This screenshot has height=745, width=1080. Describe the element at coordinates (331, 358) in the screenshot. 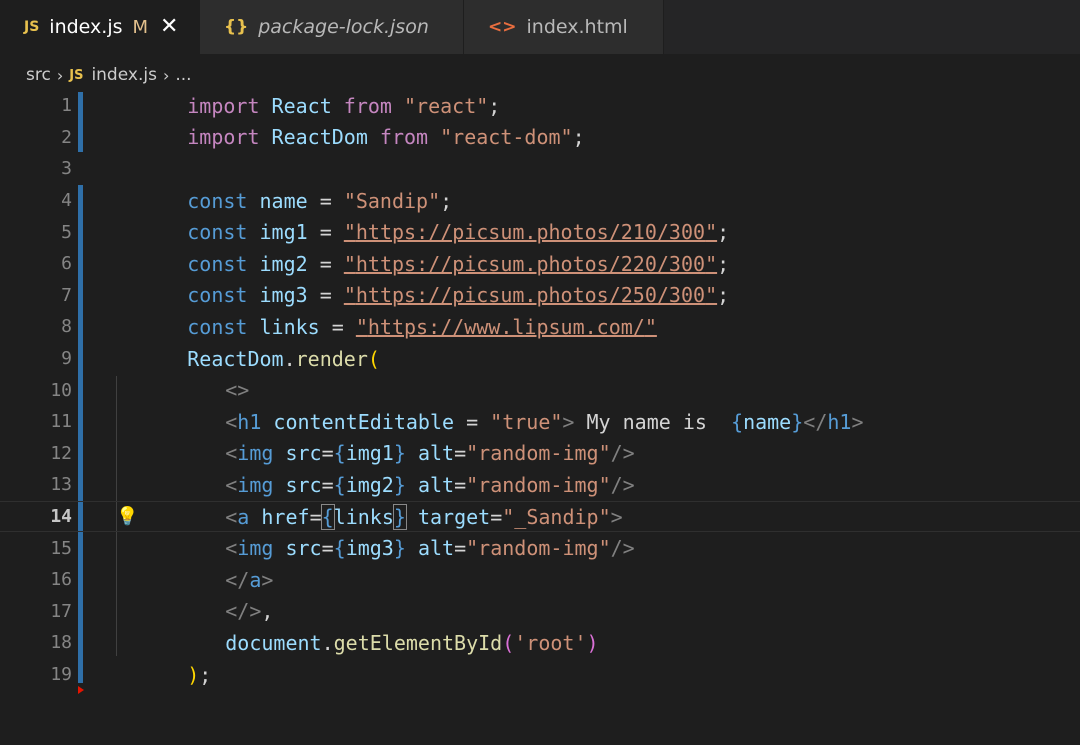

I see `token: render` at that location.